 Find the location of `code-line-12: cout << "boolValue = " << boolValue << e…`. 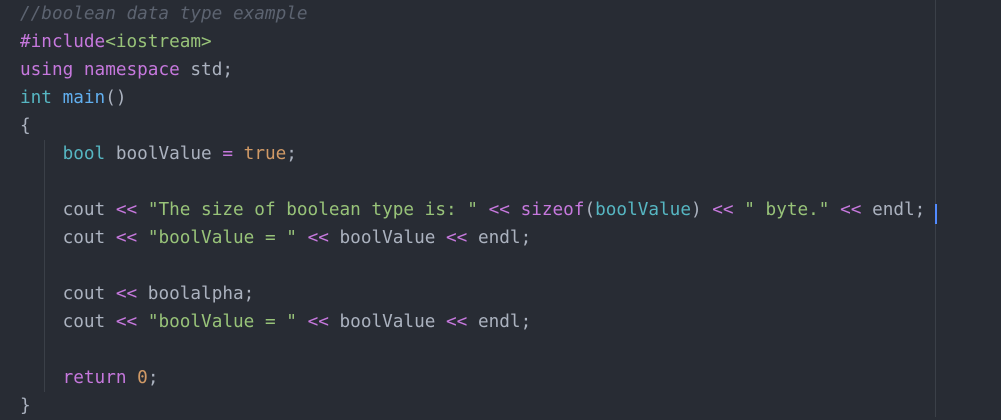

code-line-12: cout << "boolValue = " << boolValue << e… is located at coordinates (276, 322).